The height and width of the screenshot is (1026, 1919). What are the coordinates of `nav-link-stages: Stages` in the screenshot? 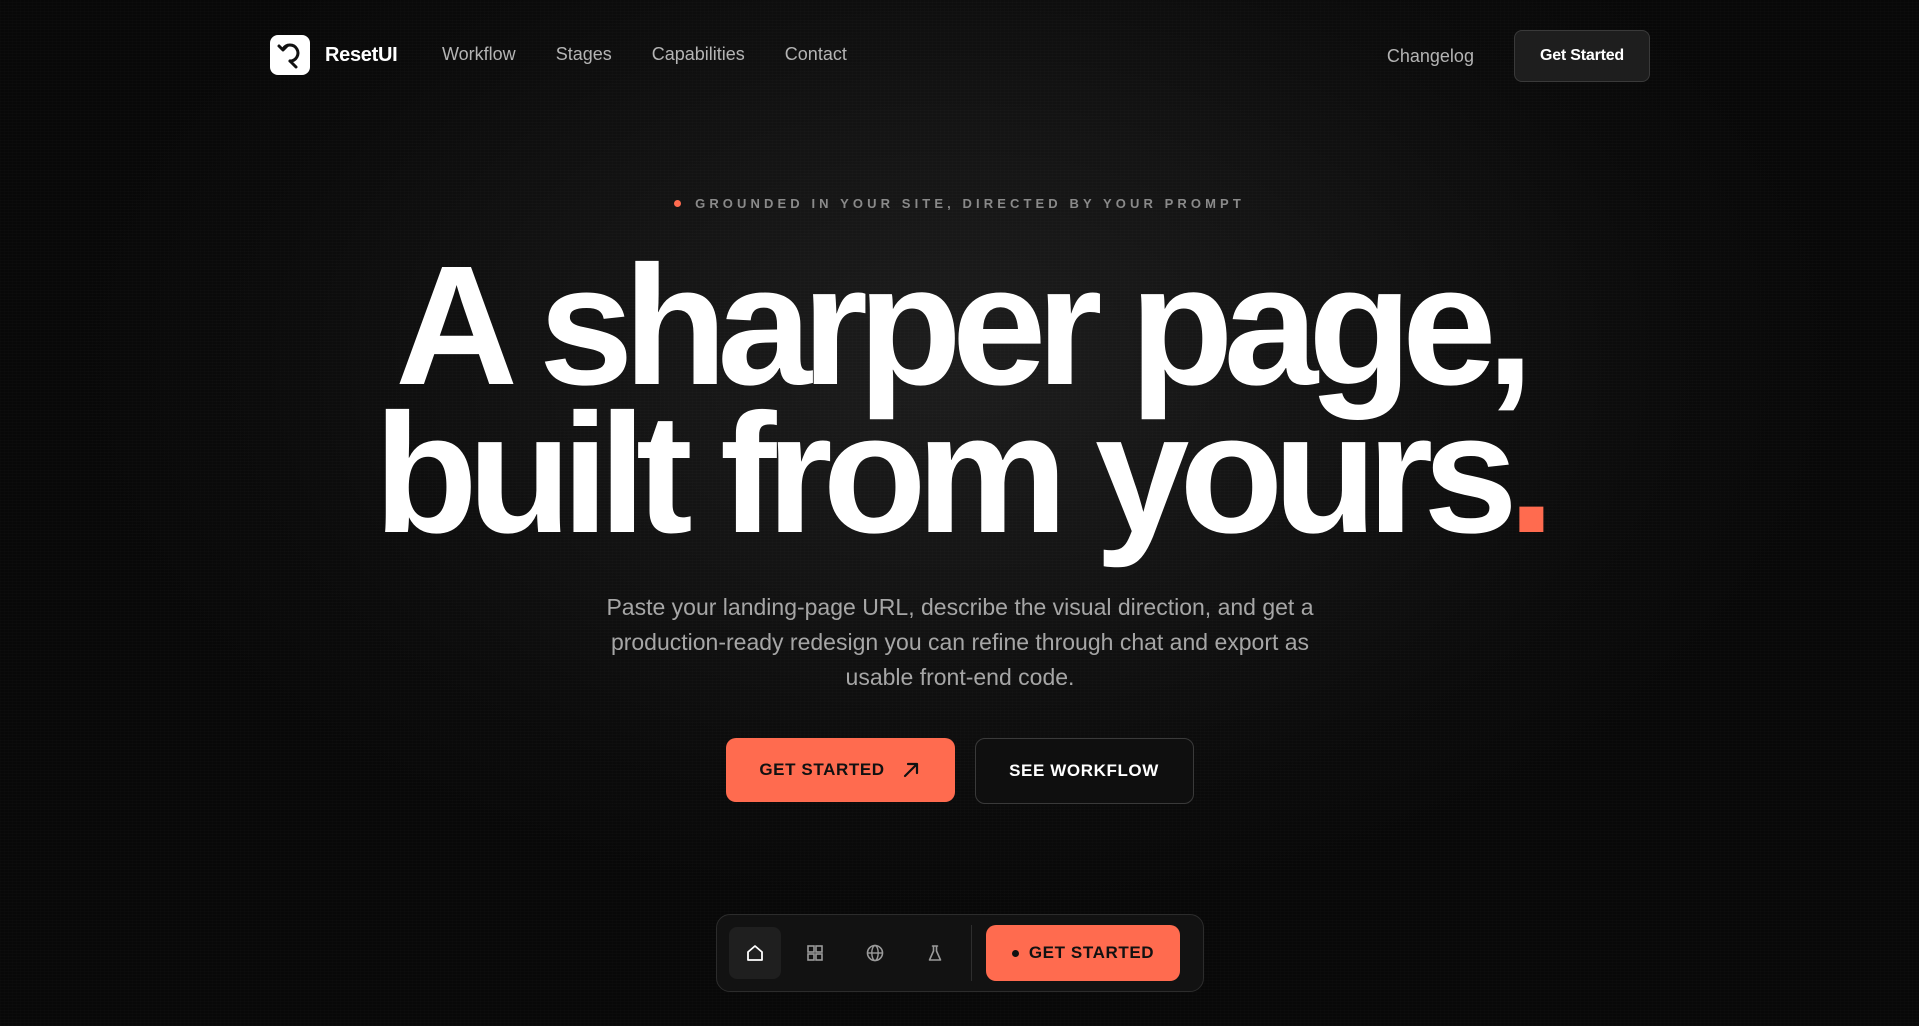 It's located at (584, 54).